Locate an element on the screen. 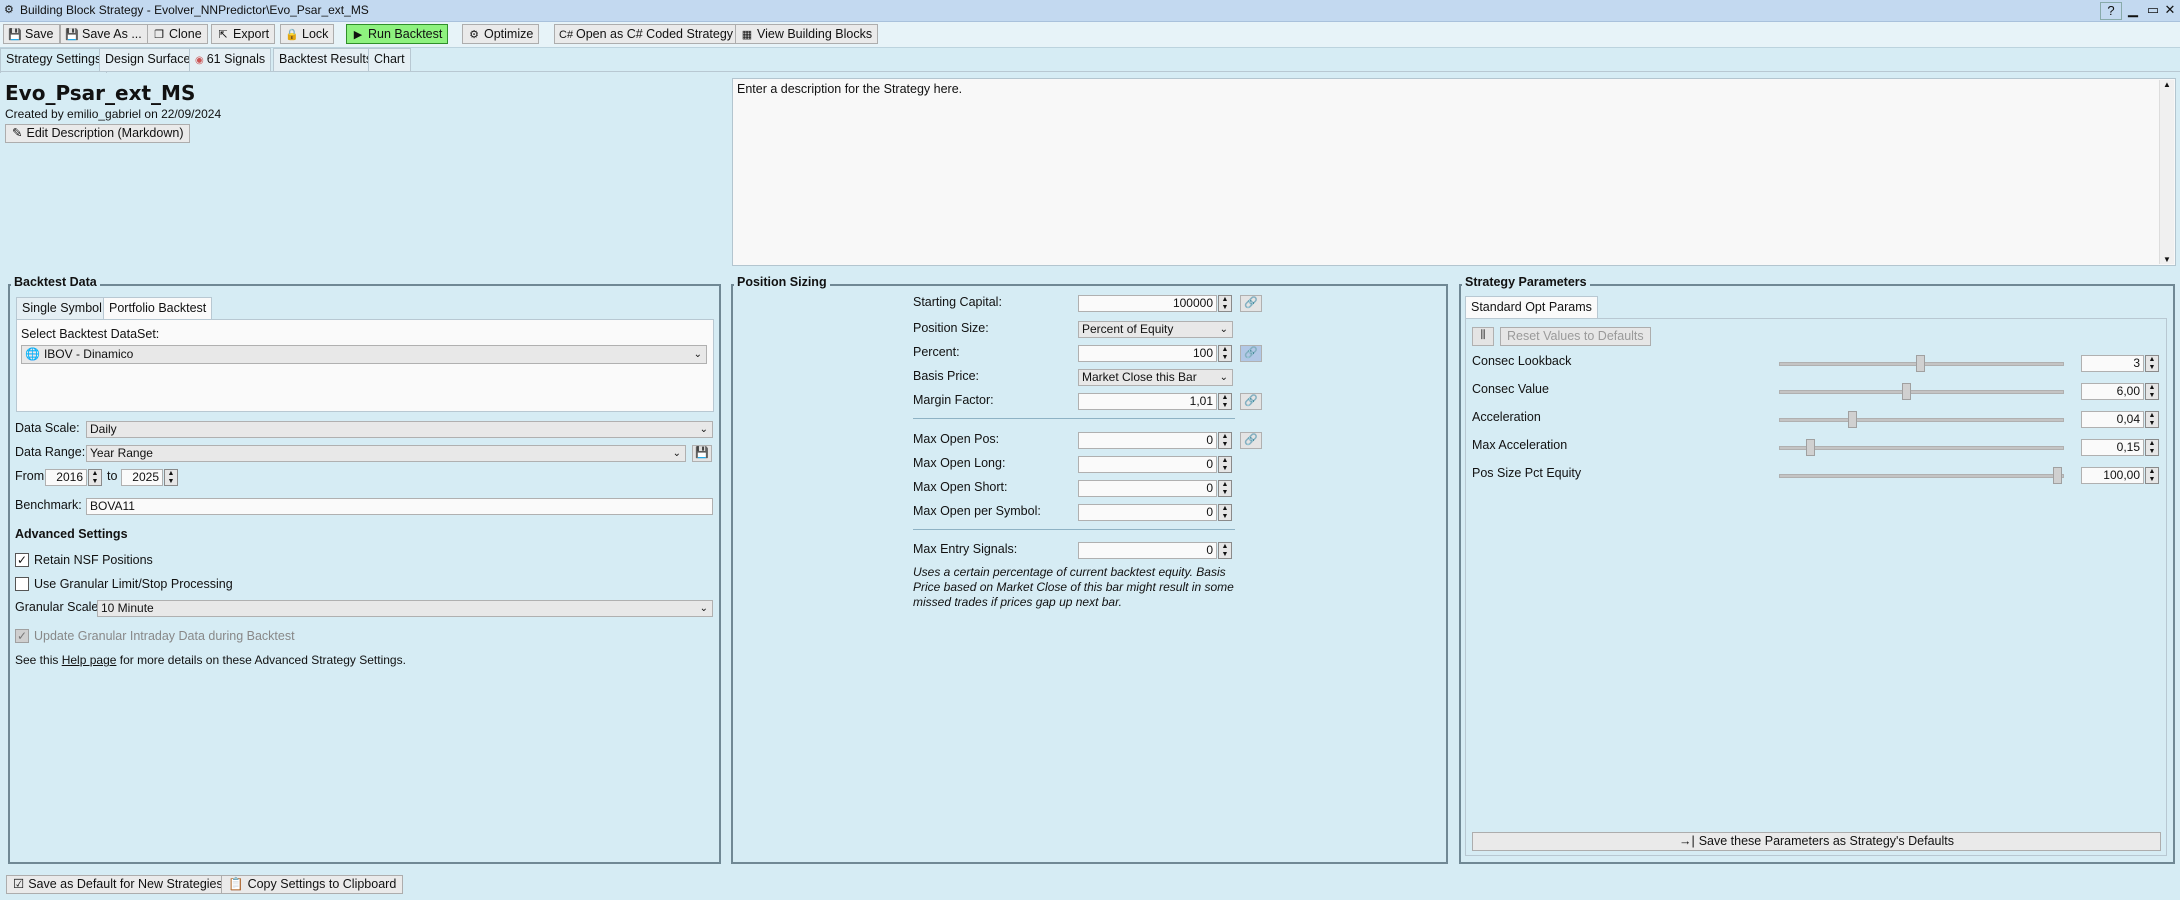 The width and height of the screenshot is (2180, 900). benchmark-input: BOVA11 is located at coordinates (399, 506).